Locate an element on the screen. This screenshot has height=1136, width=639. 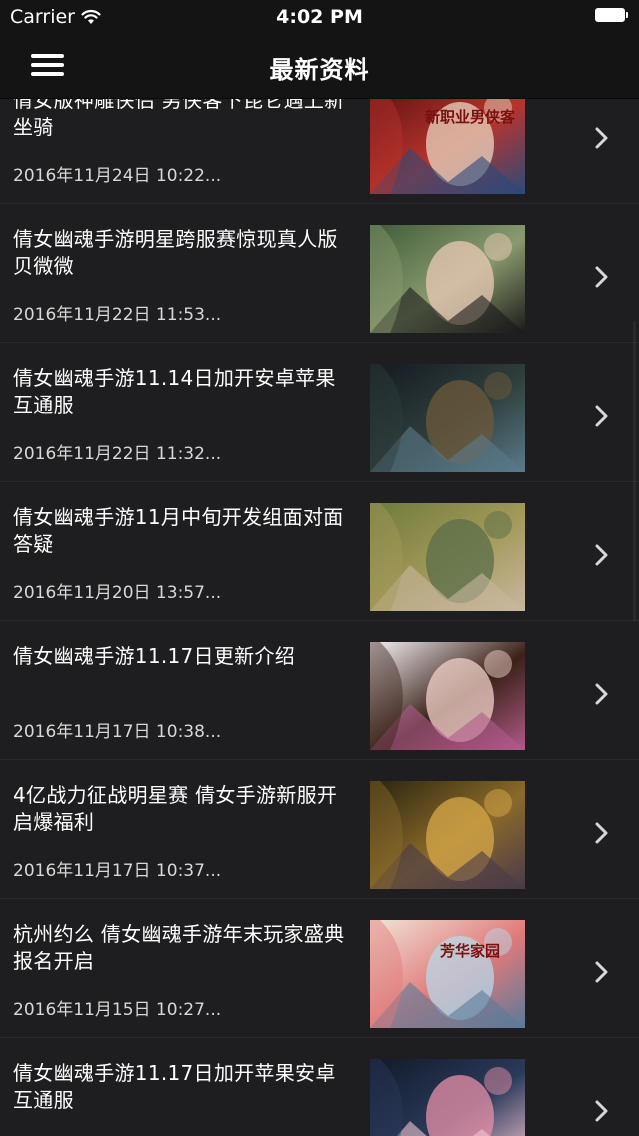
news-thumbnail-artwork: 芳华家园 is located at coordinates (447, 974).